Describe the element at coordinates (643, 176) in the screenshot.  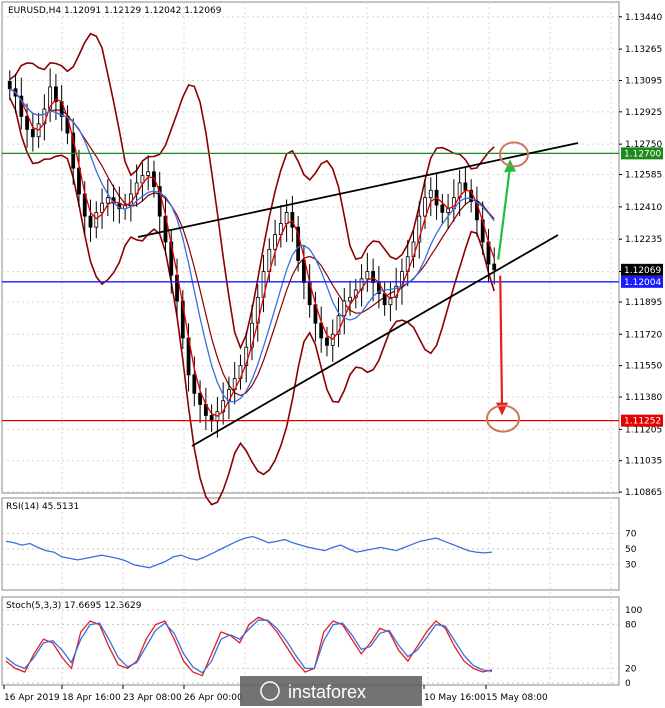
I see `y-tick-label: 1.12585` at that location.